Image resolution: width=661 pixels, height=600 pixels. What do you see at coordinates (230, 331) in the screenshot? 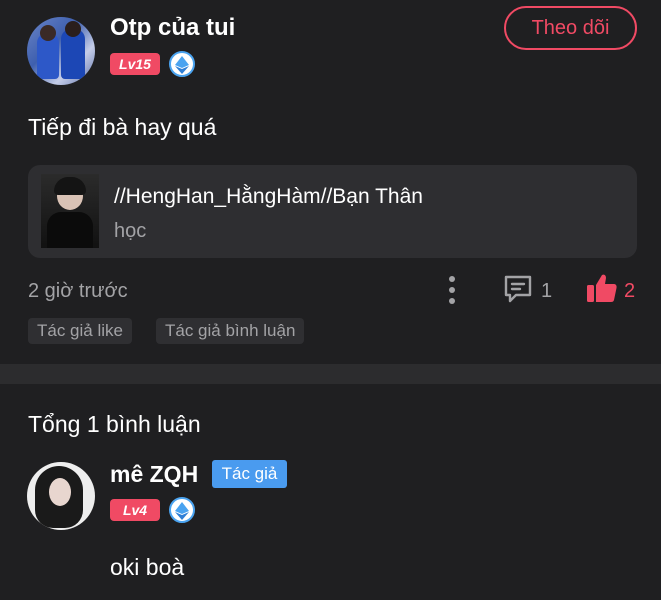
I see `tag-author-commented: Tác giả bình luận` at bounding box center [230, 331].